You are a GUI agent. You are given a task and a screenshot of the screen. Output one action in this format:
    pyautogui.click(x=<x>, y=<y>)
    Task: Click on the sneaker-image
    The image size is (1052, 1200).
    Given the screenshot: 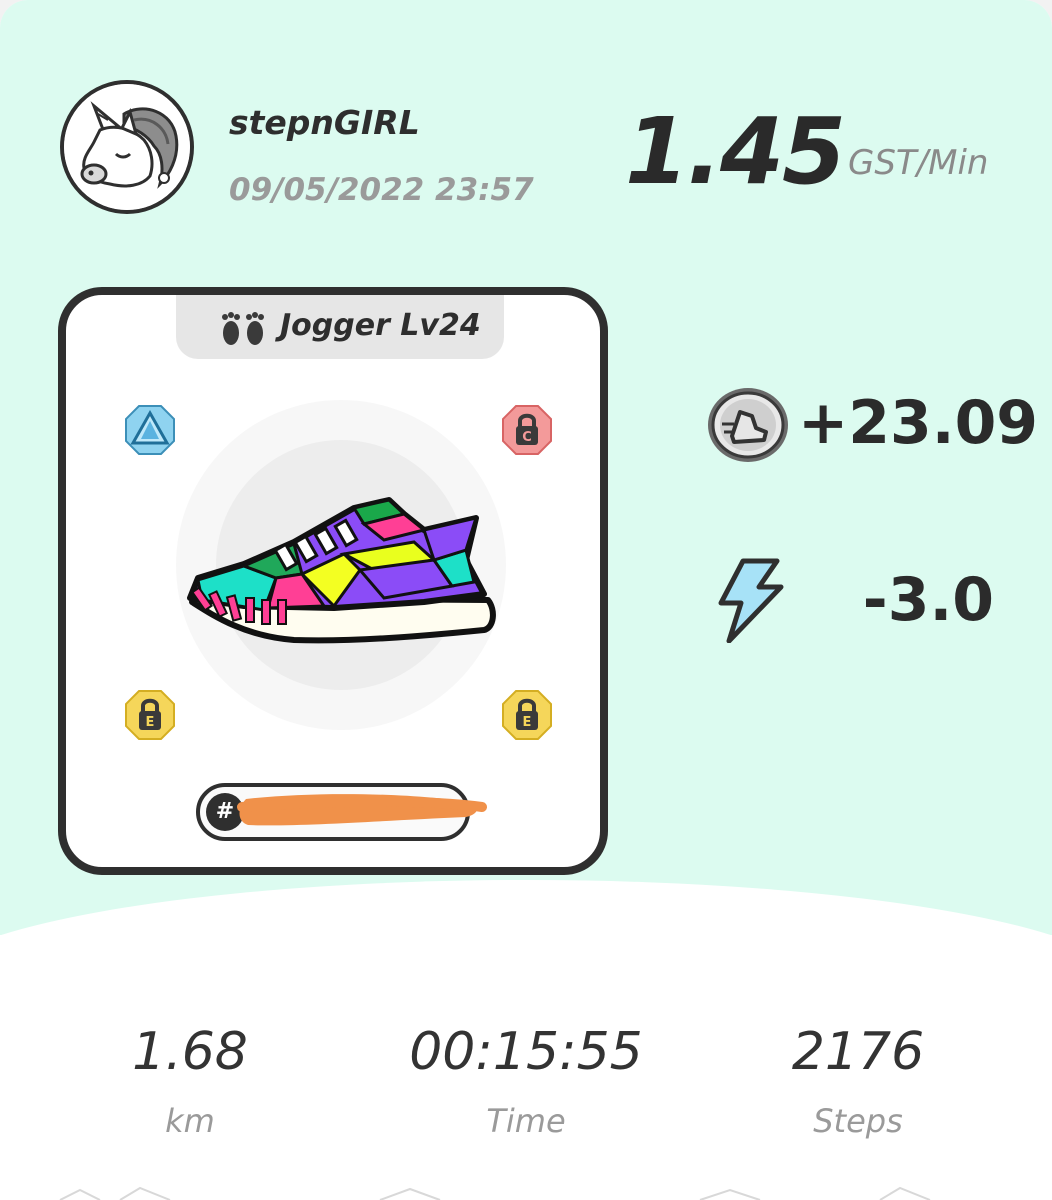 What is the action you would take?
    pyautogui.click(x=341, y=570)
    